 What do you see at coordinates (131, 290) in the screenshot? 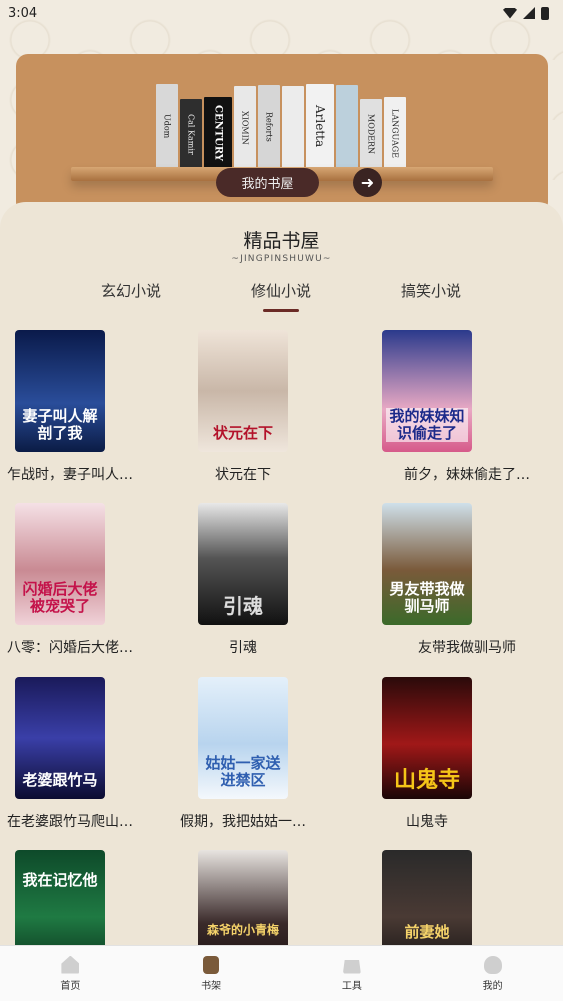
I see `tab-fantasy: 玄幻小说` at bounding box center [131, 290].